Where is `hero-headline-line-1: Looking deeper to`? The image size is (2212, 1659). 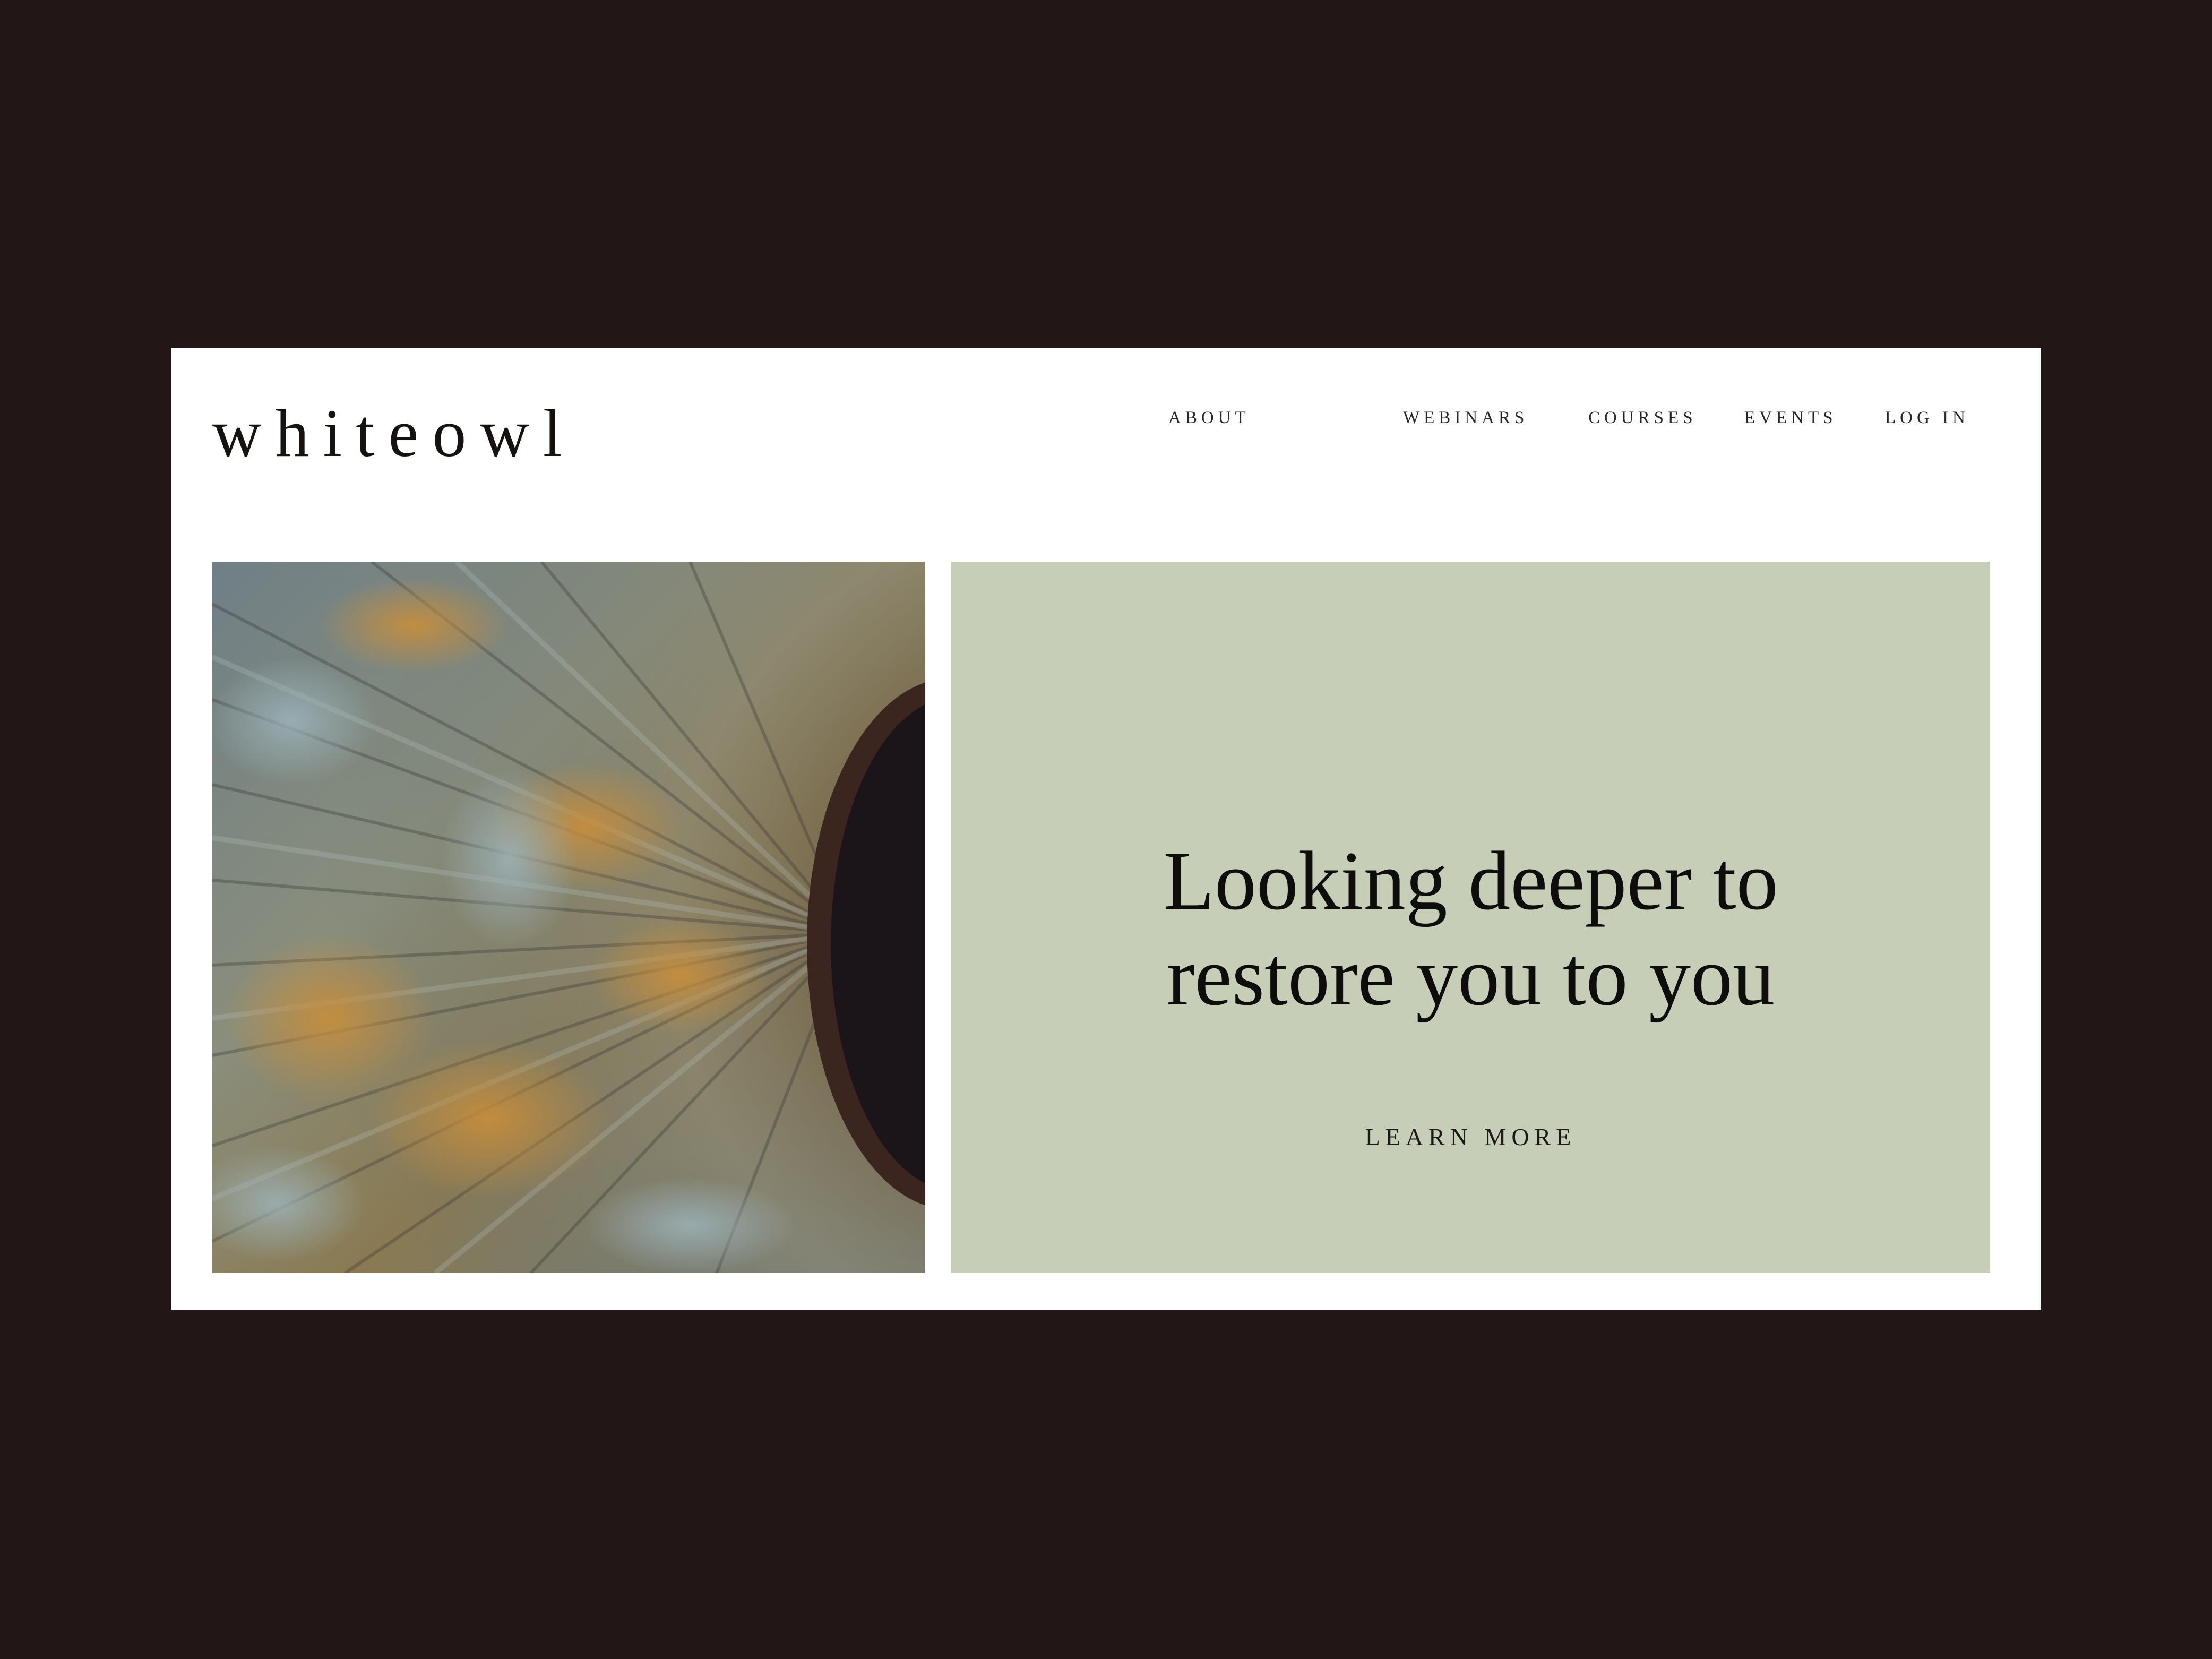 hero-headline-line-1: Looking deeper to is located at coordinates (1470, 881).